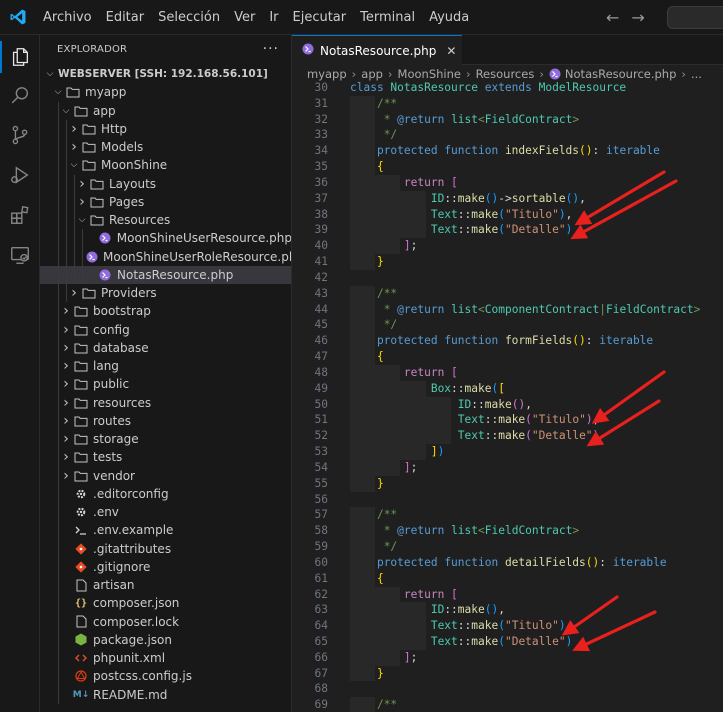 The height and width of the screenshot is (712, 723). I want to click on menu-terminal: Terminal, so click(387, 17).